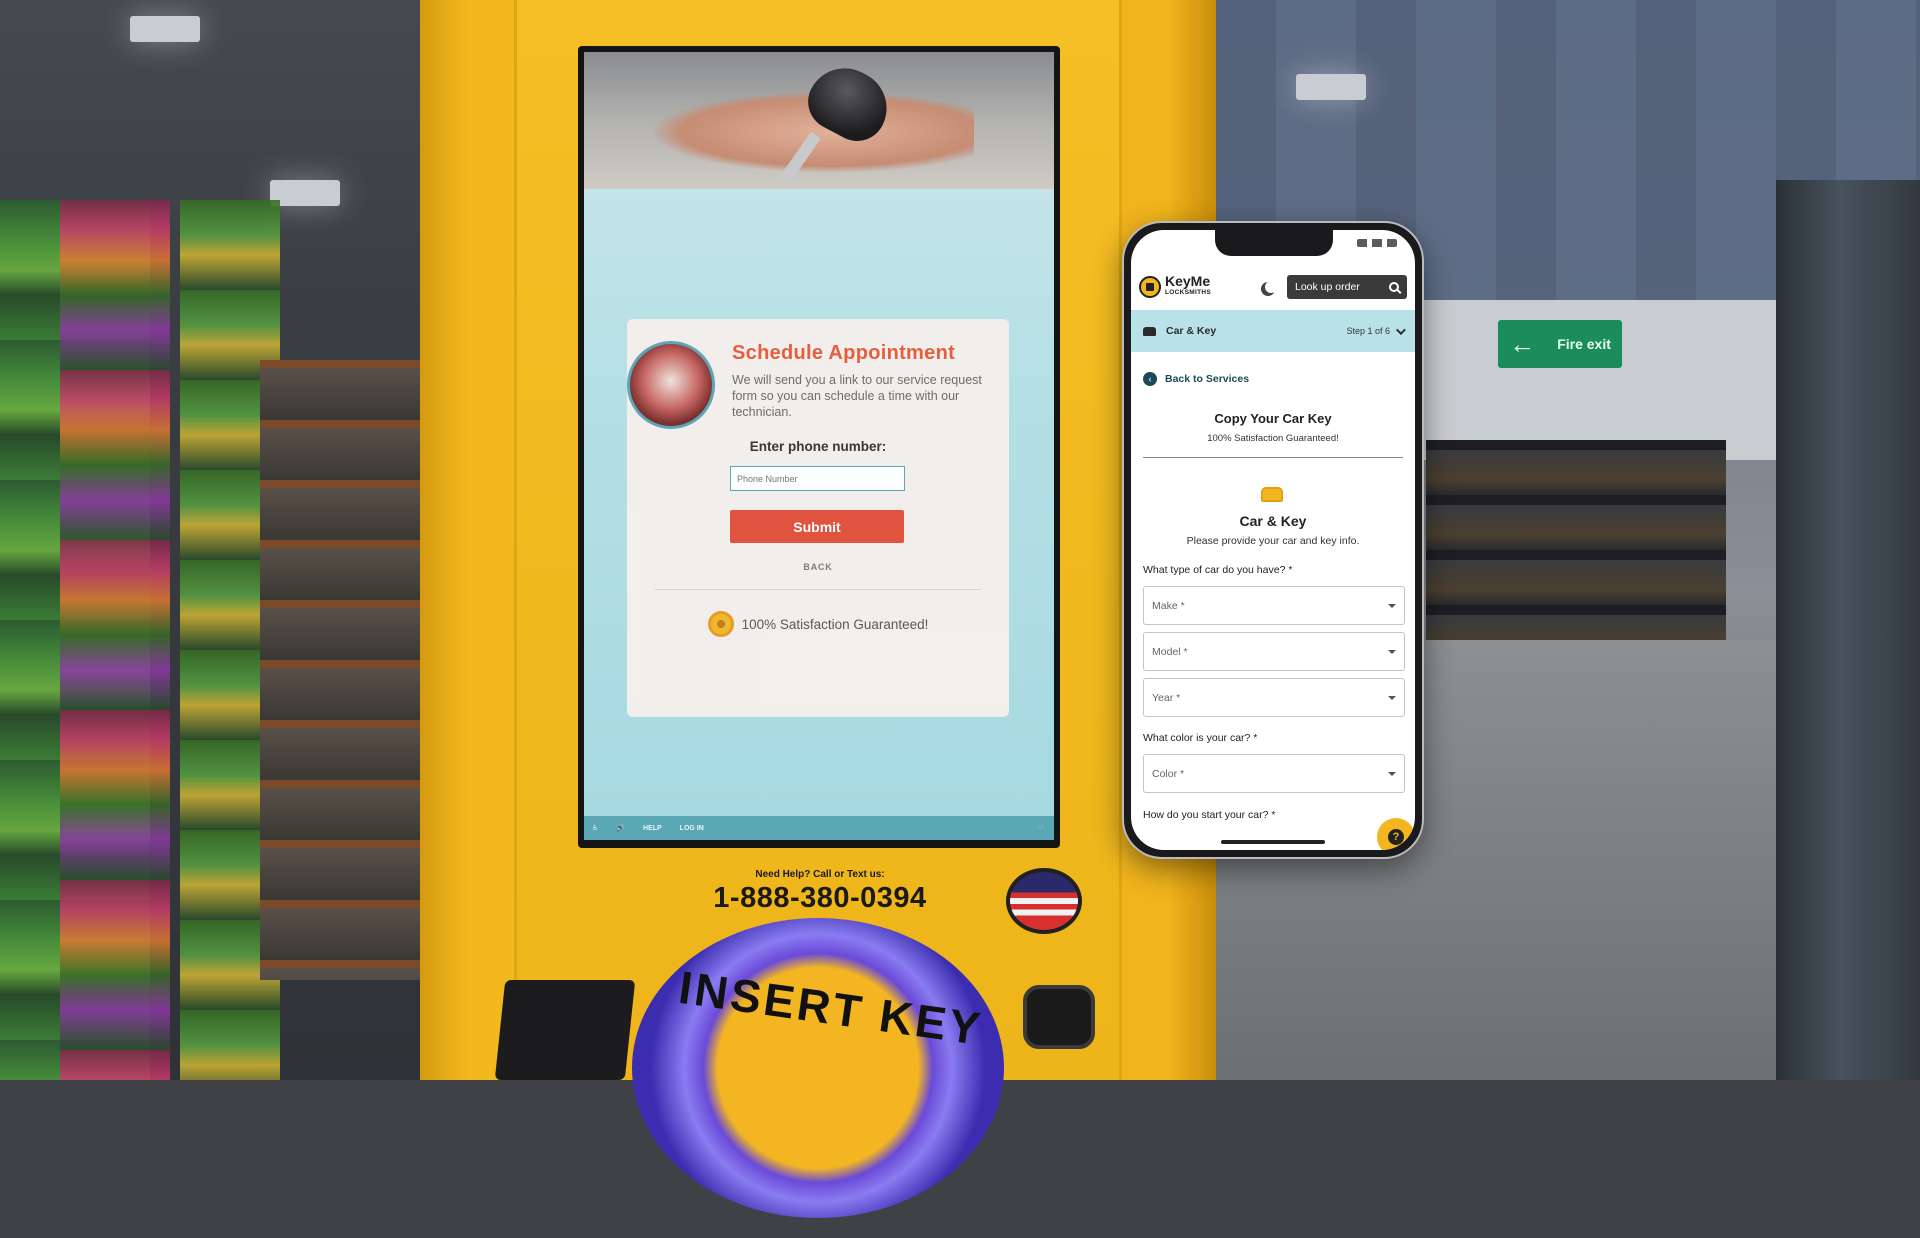  I want to click on fire-exit-sign: ← Fire exit, so click(1560, 344).